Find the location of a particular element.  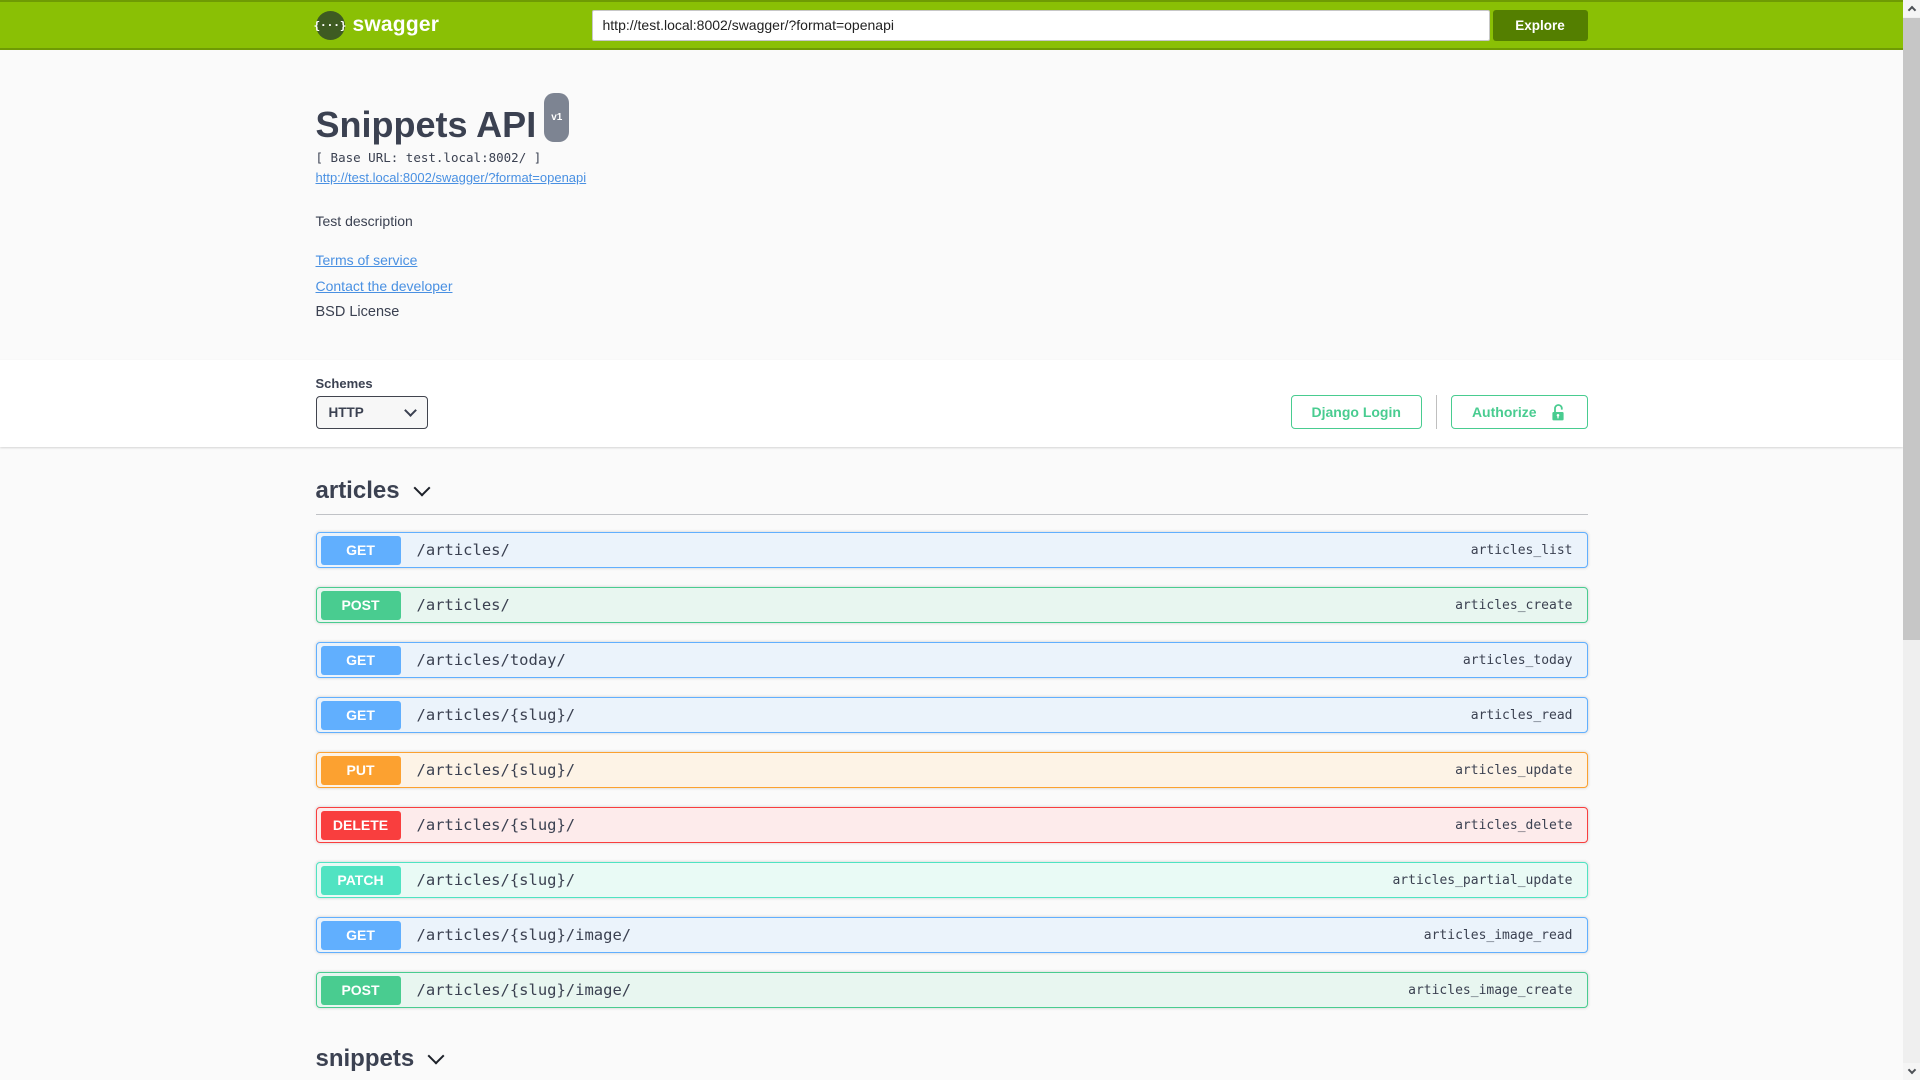

django-login-label: Django Login is located at coordinates (1356, 412).